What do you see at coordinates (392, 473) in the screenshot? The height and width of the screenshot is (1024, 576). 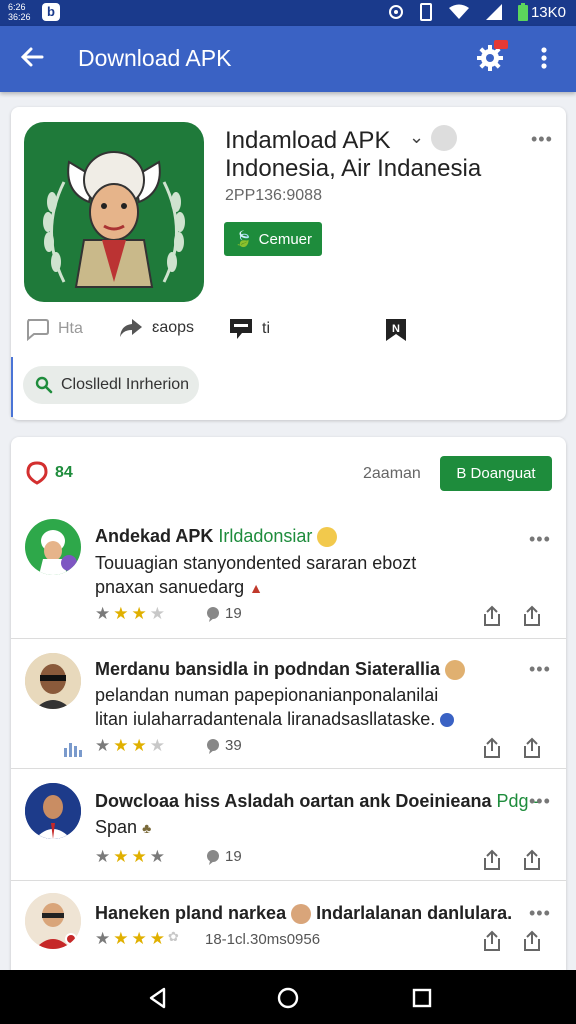 I see `summary-meta: 2aaman` at bounding box center [392, 473].